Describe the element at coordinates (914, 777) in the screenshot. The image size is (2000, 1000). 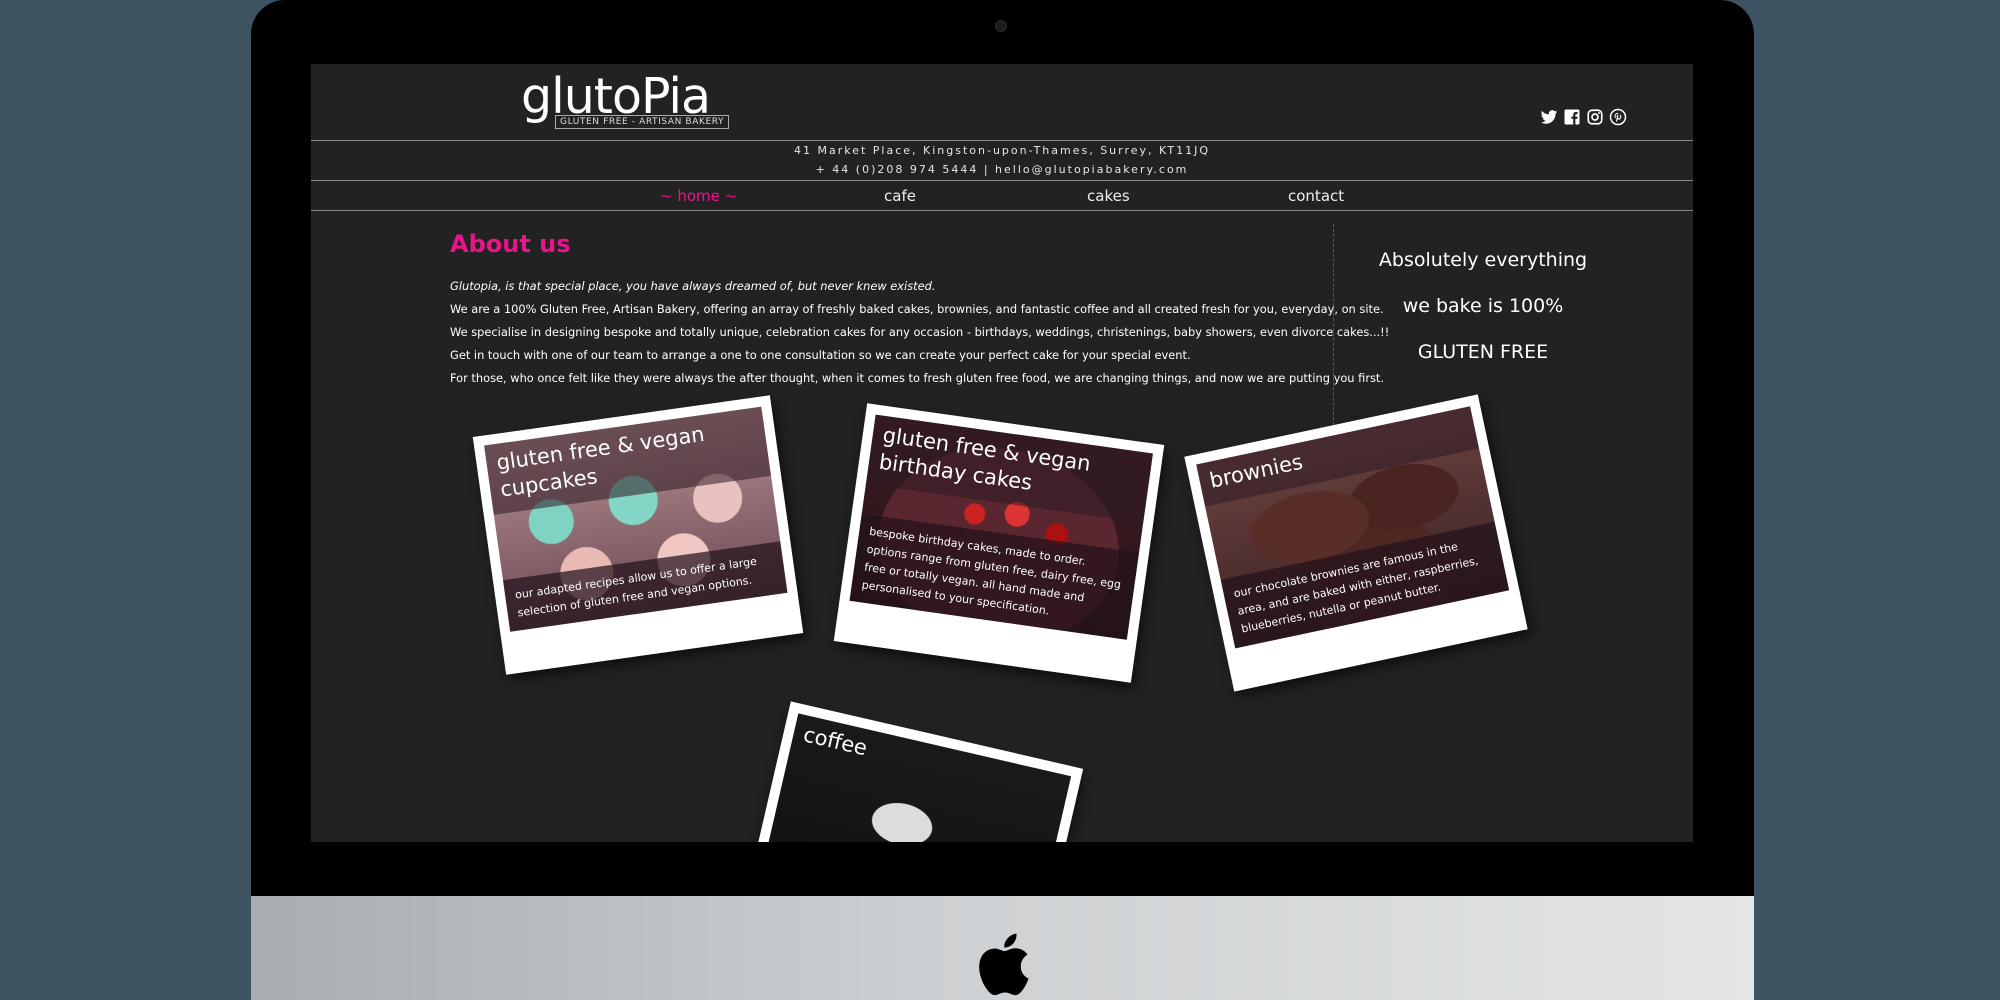
I see `coffee-photo: coffee` at that location.